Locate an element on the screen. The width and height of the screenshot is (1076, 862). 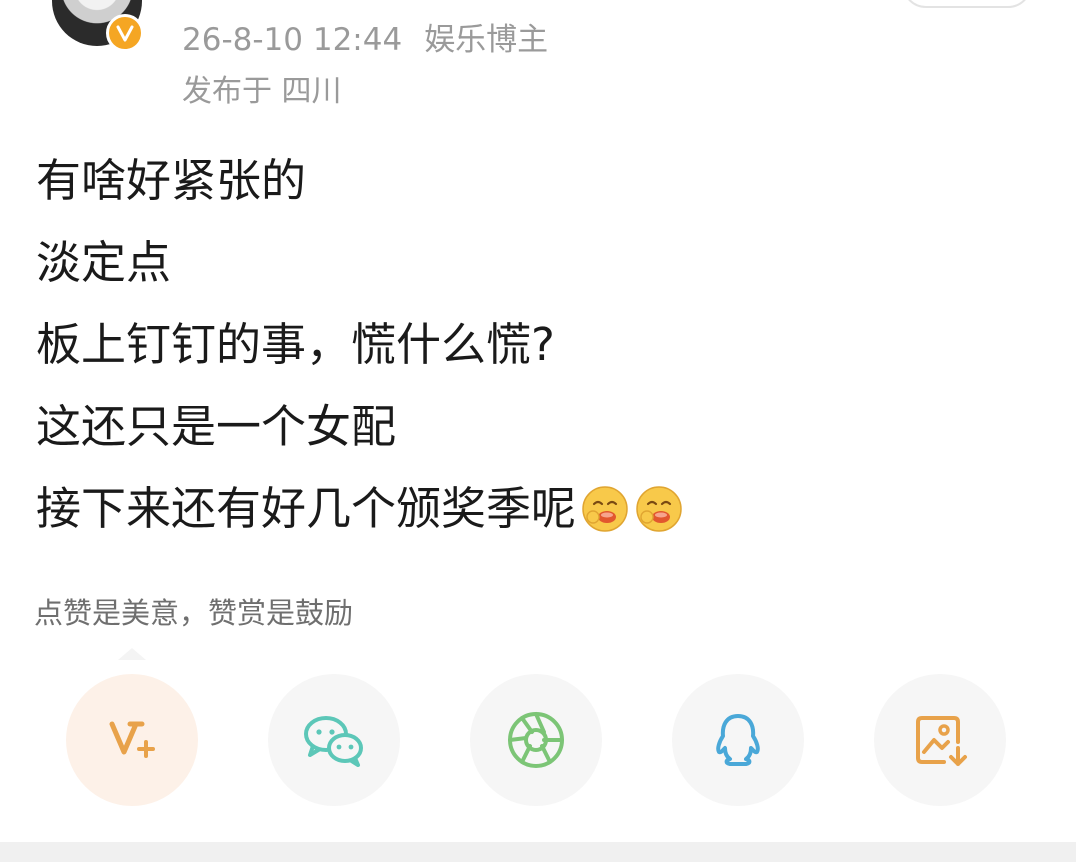
post-text: 接下来还有好几个颁奖季呢 is located at coordinates (306, 508).